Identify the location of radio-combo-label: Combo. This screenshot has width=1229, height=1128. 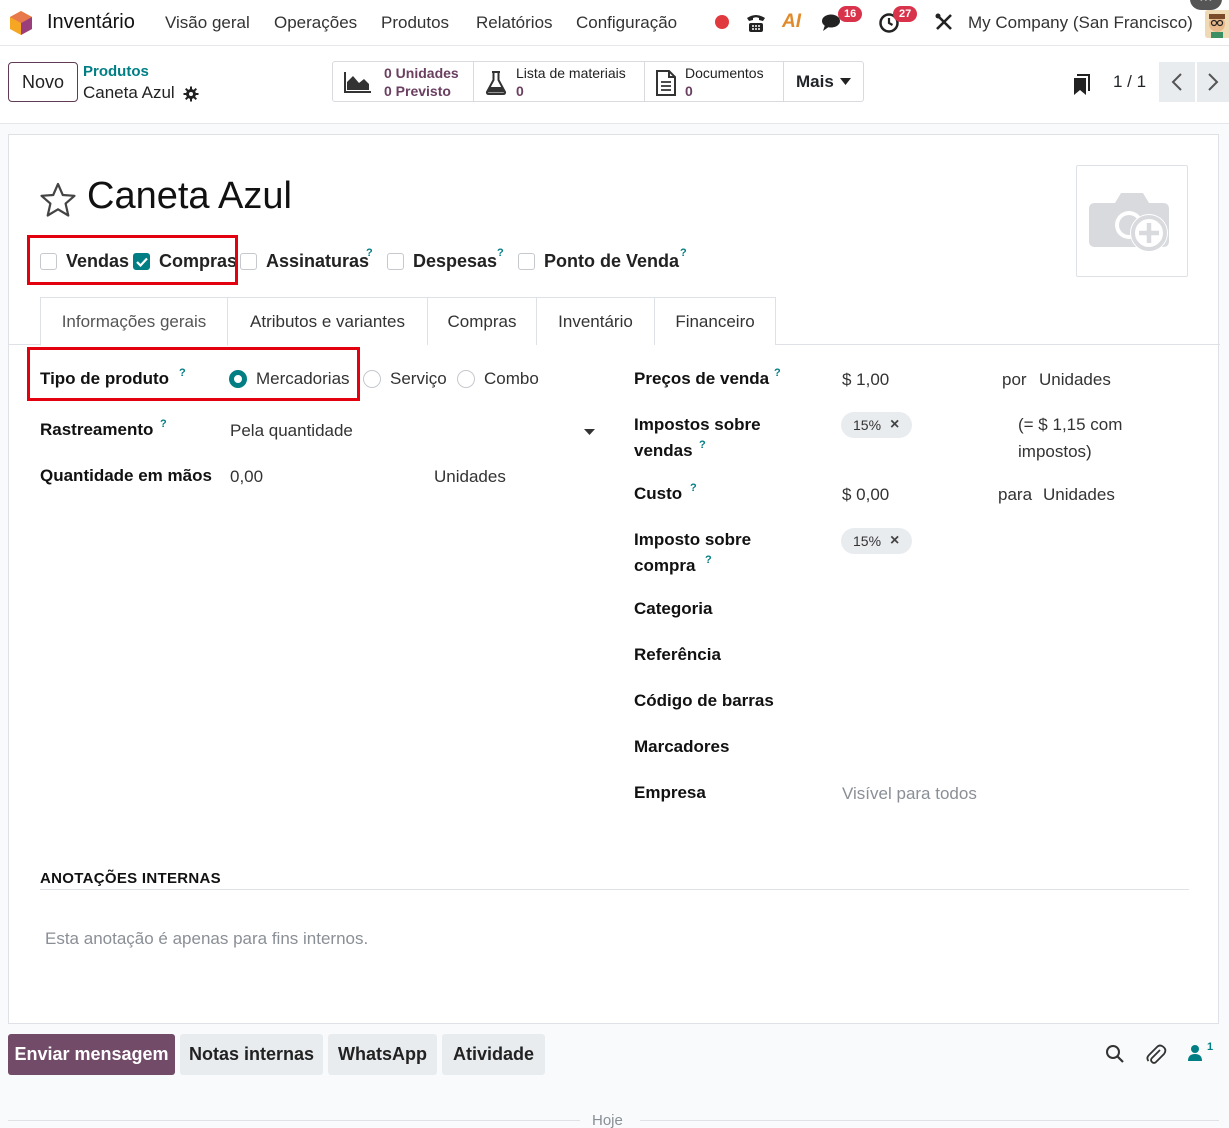
(511, 379).